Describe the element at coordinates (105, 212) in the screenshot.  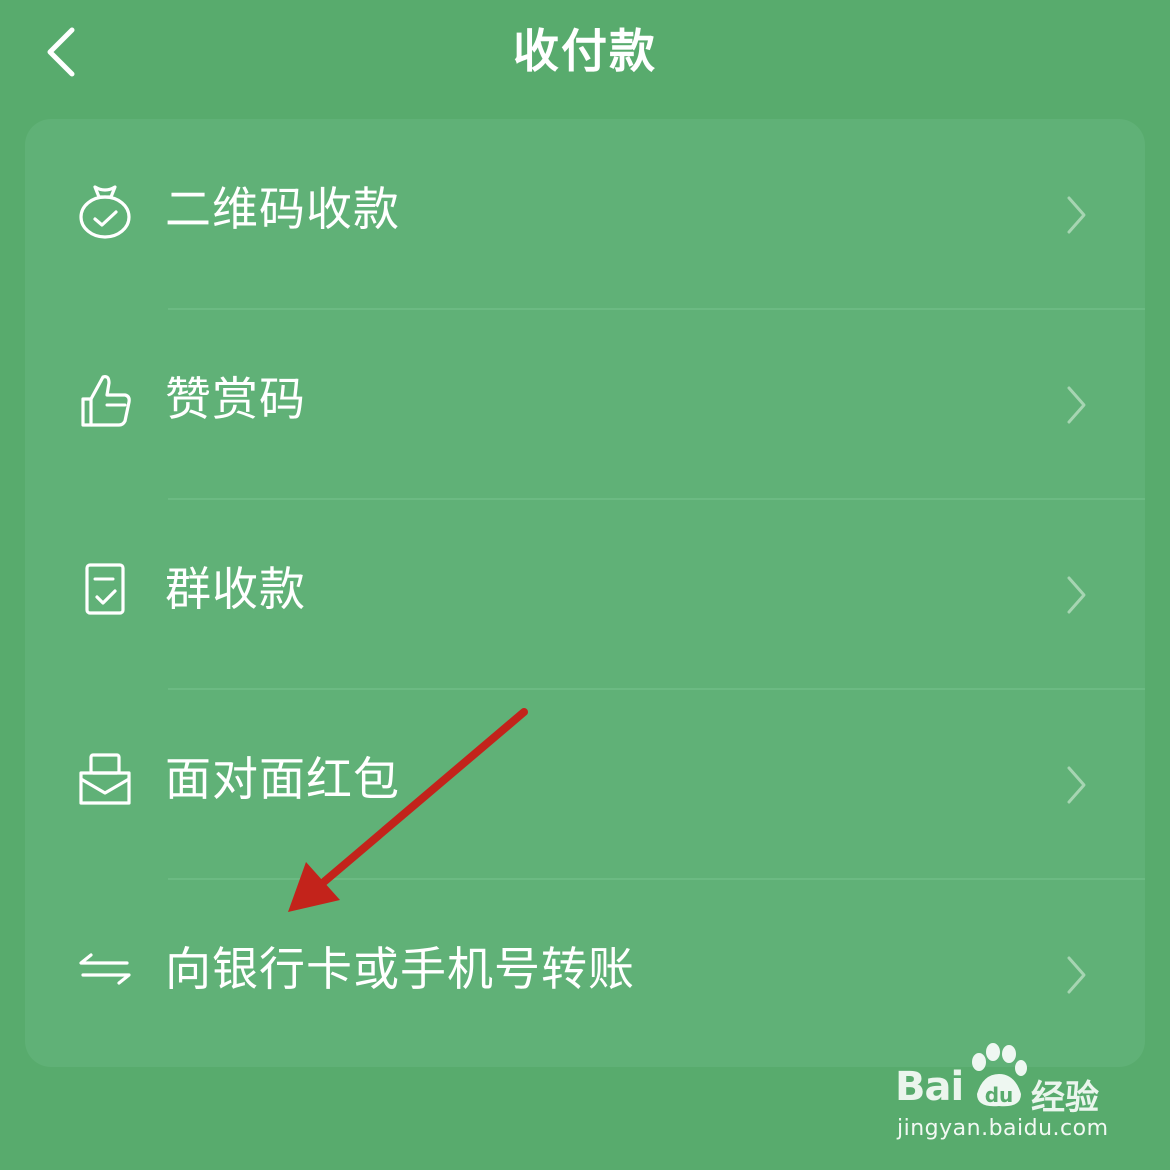
I see `money-bag-icon` at that location.